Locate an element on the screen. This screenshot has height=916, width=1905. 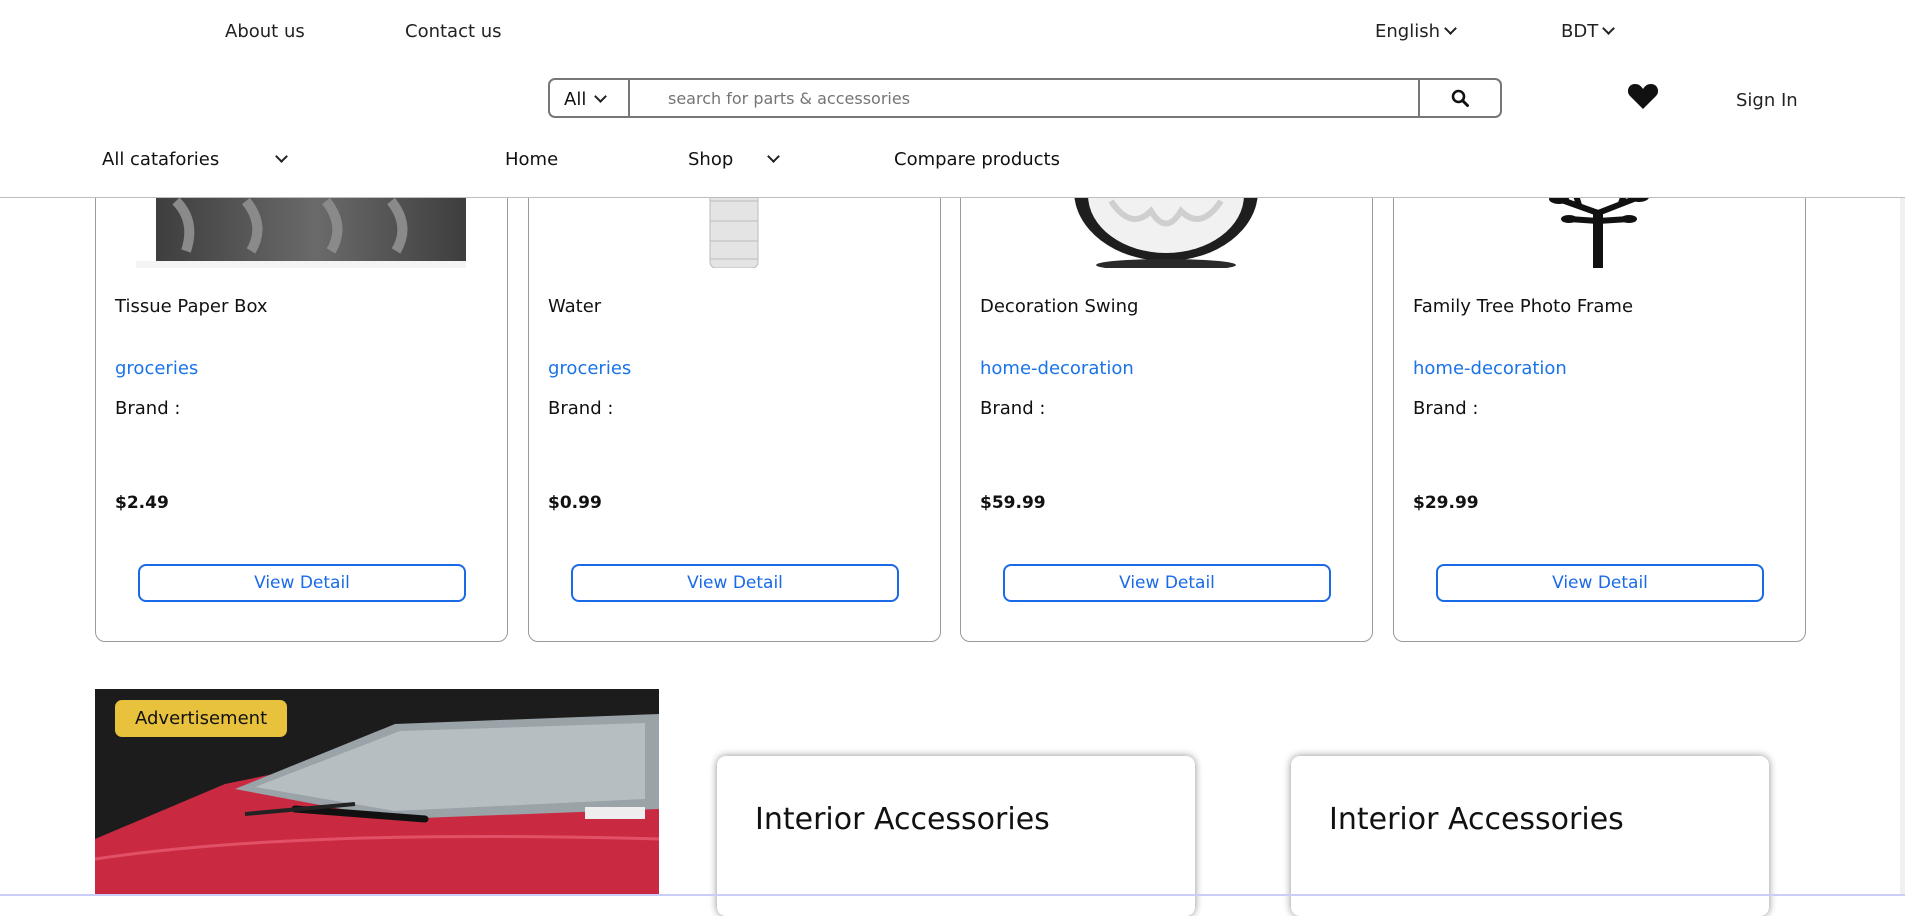
wishlist-button is located at coordinates (1643, 98).